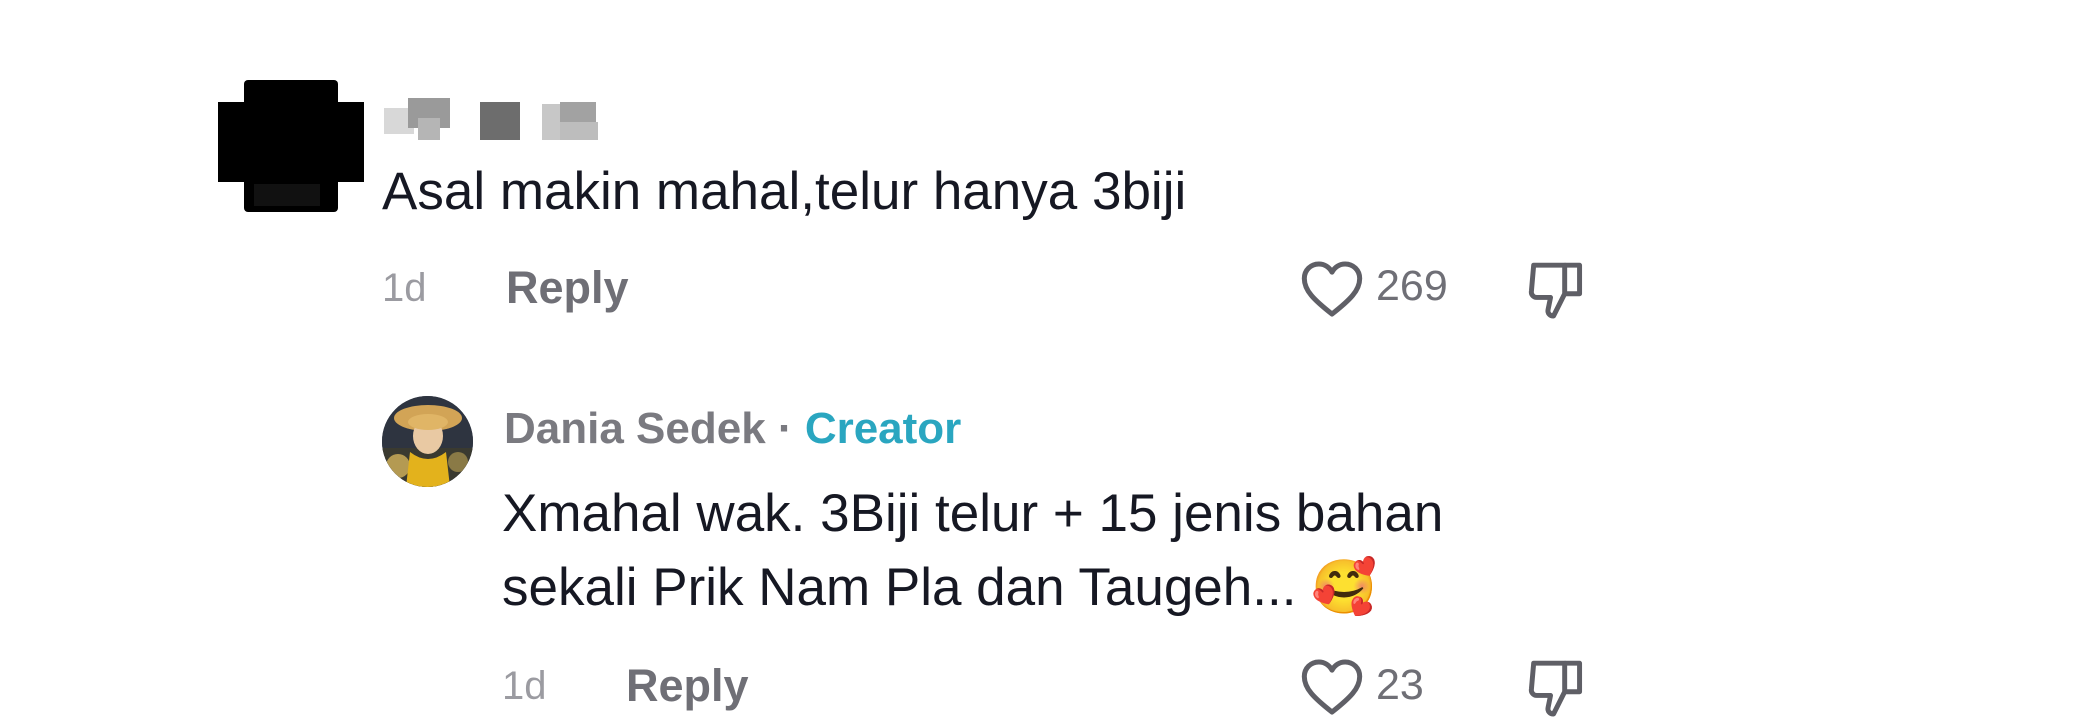 This screenshot has height=727, width=2090. What do you see at coordinates (883, 428) in the screenshot?
I see `creator-badge: Creator` at bounding box center [883, 428].